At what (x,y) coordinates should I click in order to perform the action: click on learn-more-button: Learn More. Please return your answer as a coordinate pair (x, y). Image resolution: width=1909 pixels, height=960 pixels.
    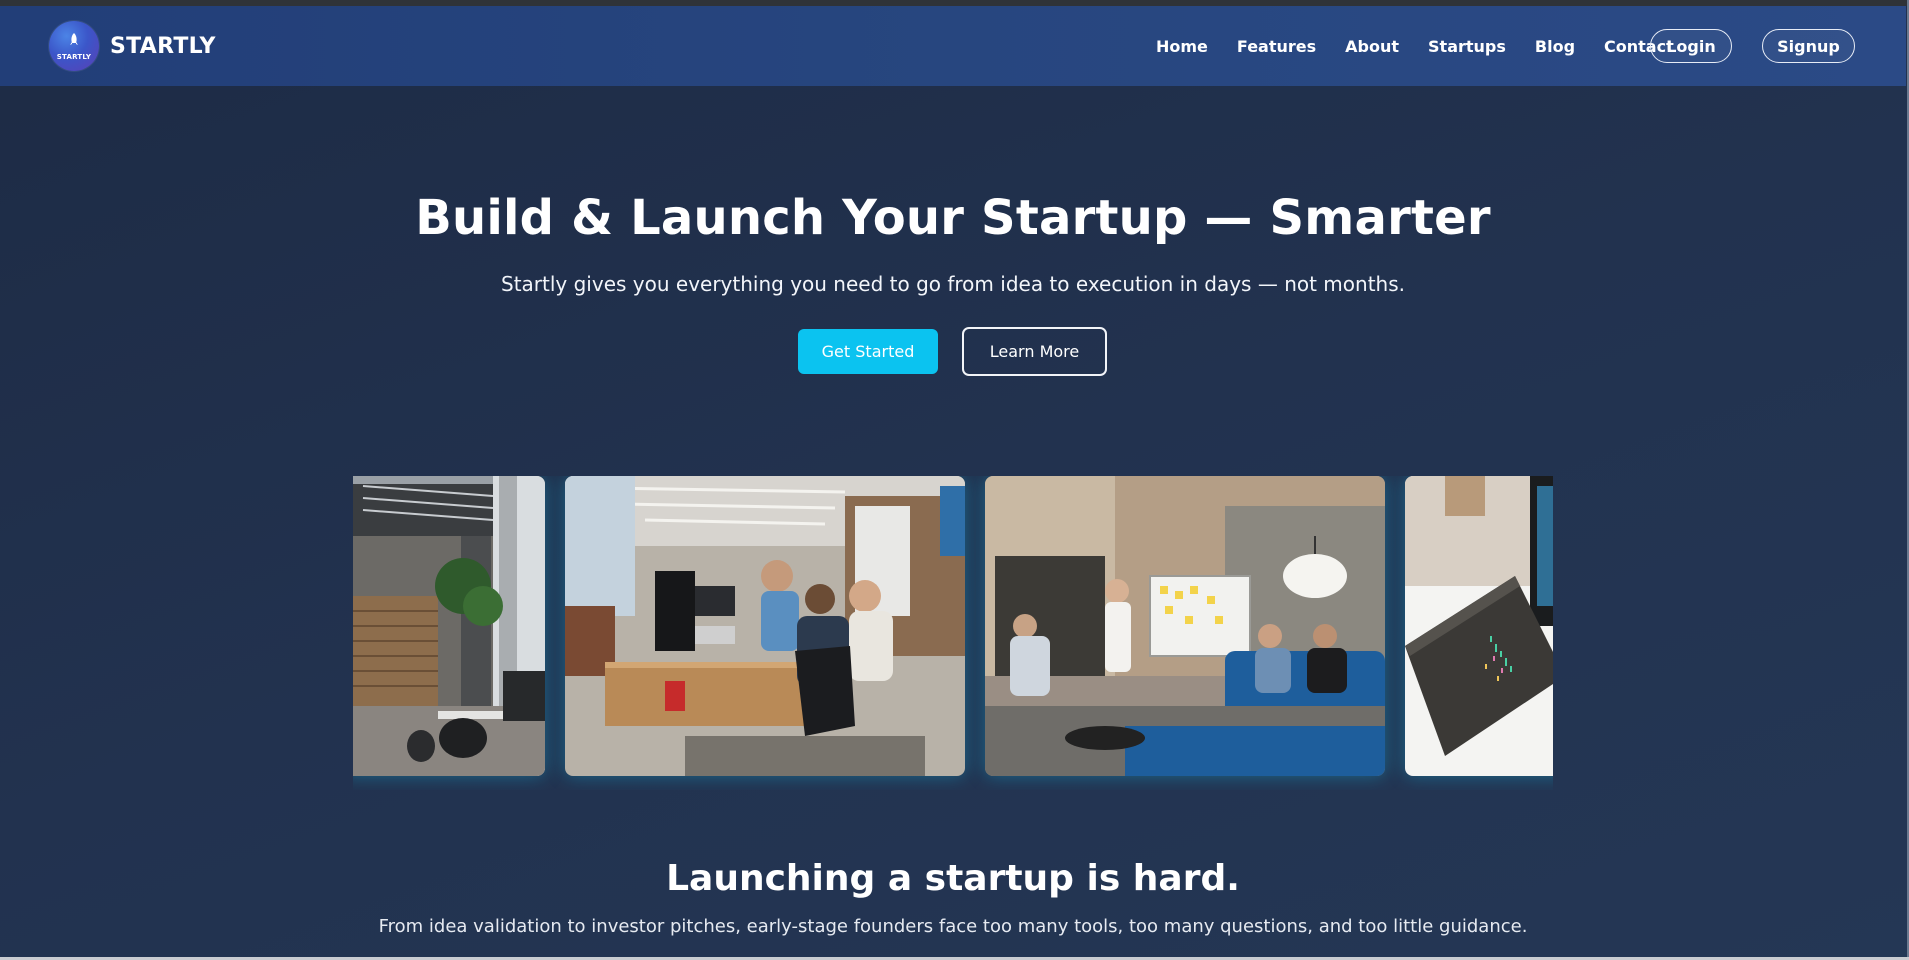
    Looking at the image, I should click on (1034, 351).